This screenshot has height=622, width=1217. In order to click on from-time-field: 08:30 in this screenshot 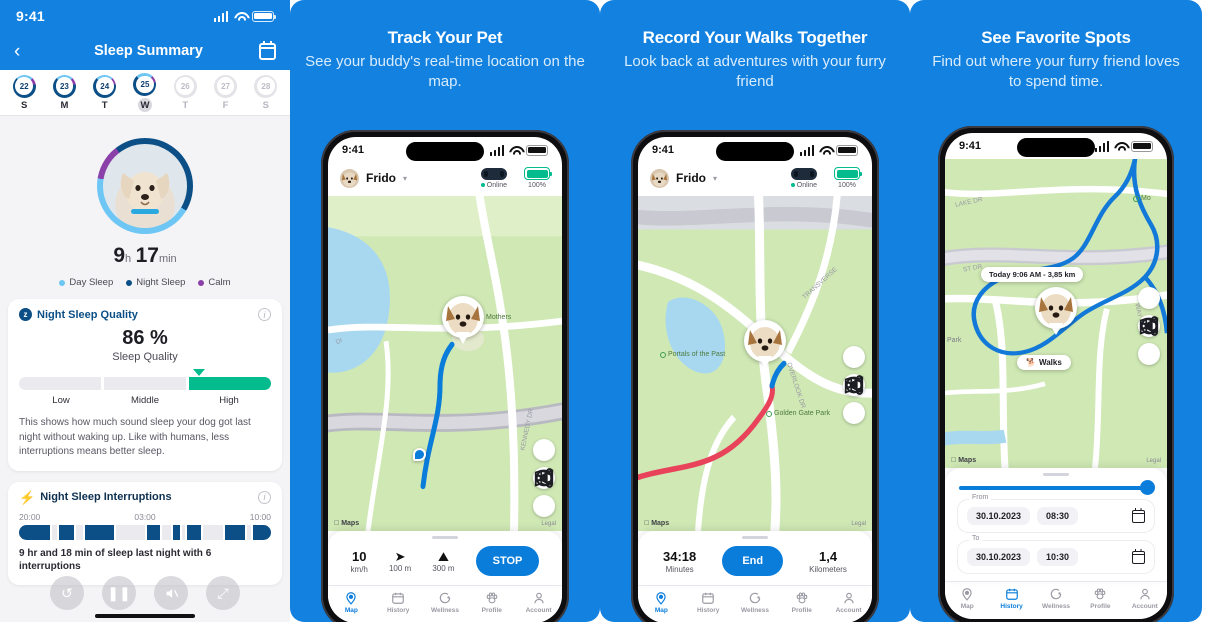, I will do `click(1058, 516)`.